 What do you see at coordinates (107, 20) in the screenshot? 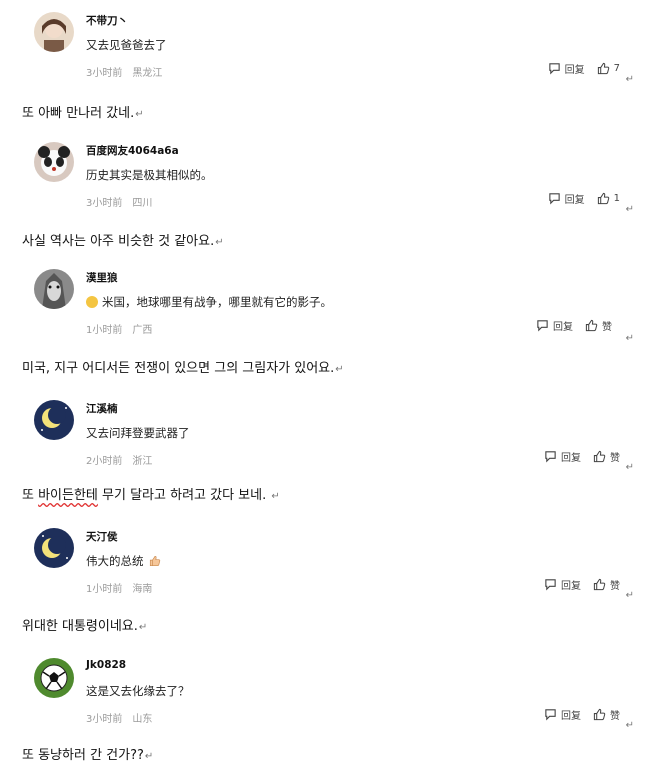
I see `username: 不带刀丶` at bounding box center [107, 20].